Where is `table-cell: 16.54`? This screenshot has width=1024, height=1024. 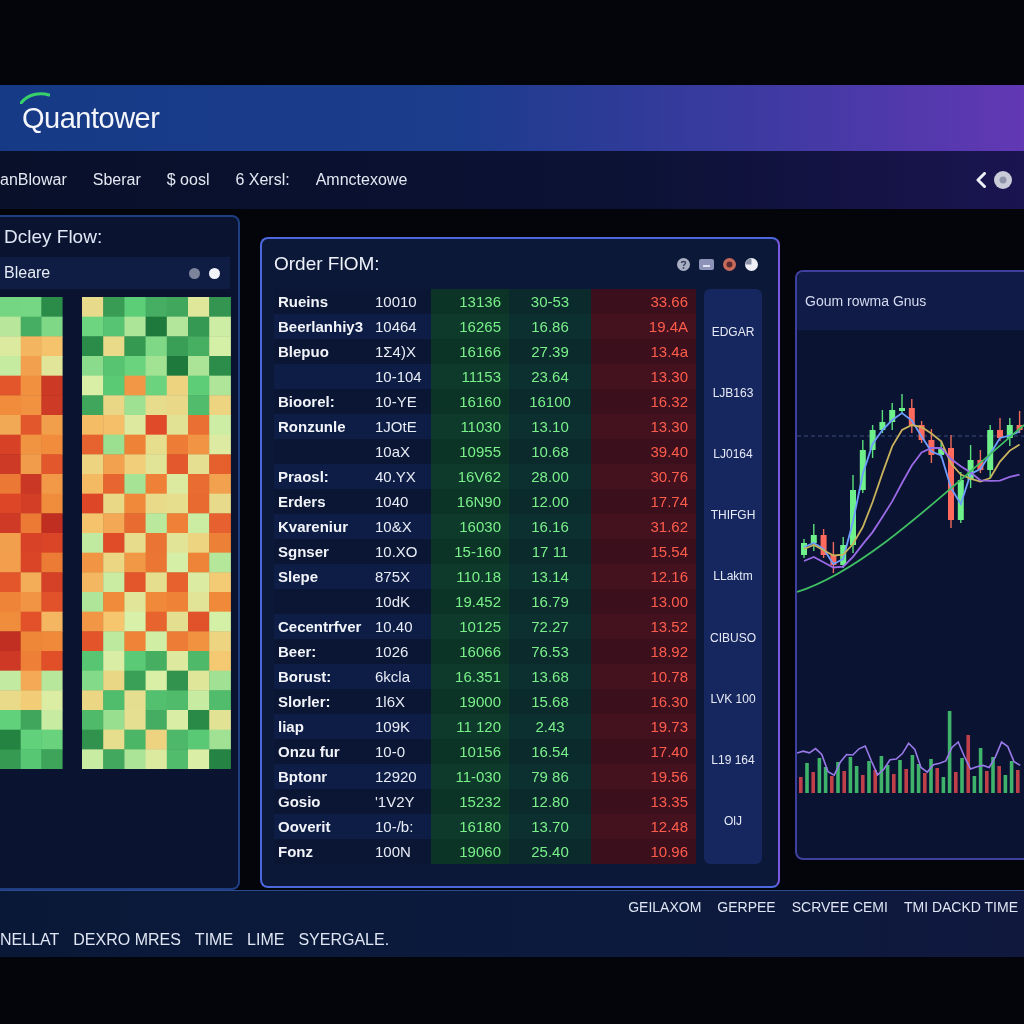
table-cell: 16.54 is located at coordinates (550, 751).